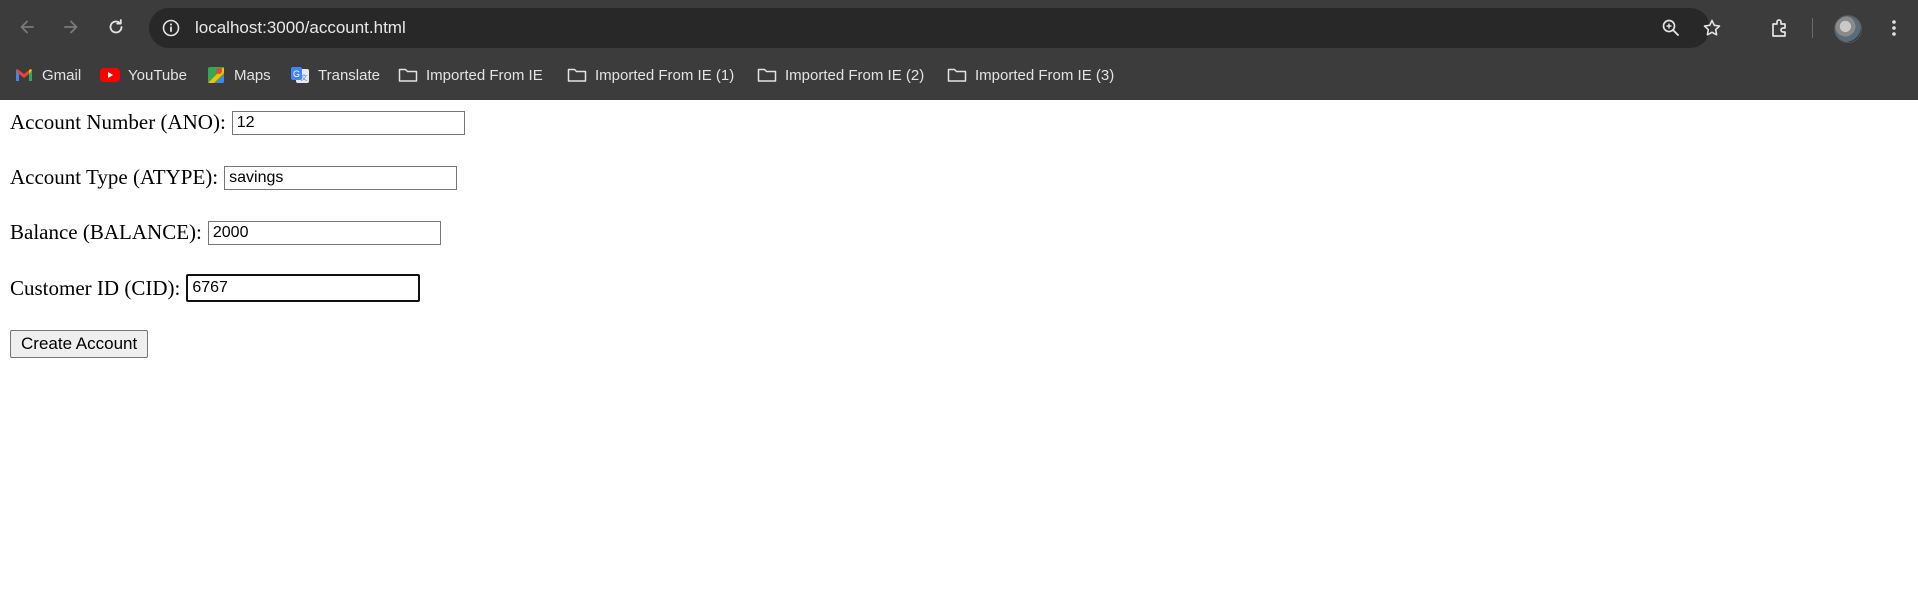 The width and height of the screenshot is (1918, 614). I want to click on cid-row: Customer ID (CID):, so click(215, 288).